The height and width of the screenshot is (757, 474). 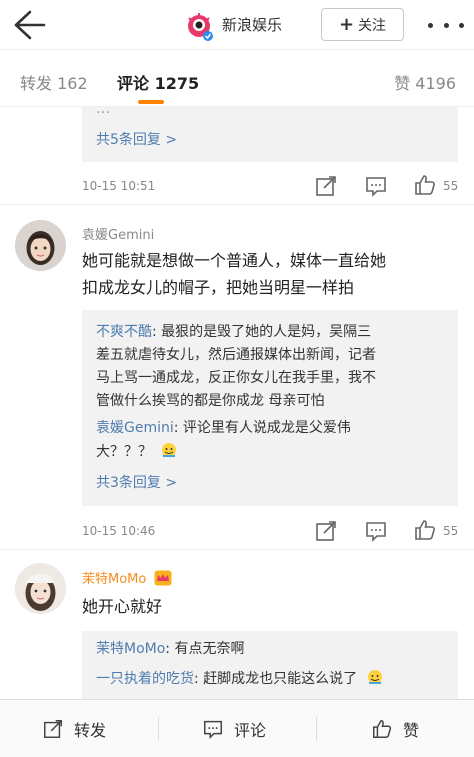 I want to click on like-label: 赞, so click(x=411, y=730).